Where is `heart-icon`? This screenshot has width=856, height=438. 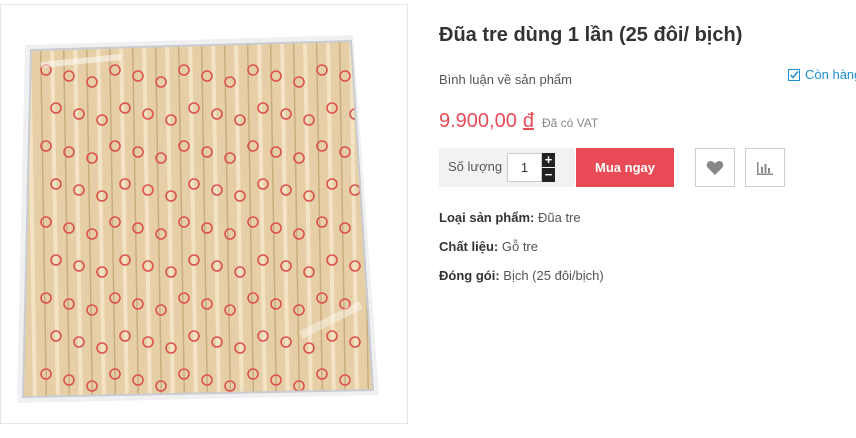 heart-icon is located at coordinates (715, 167).